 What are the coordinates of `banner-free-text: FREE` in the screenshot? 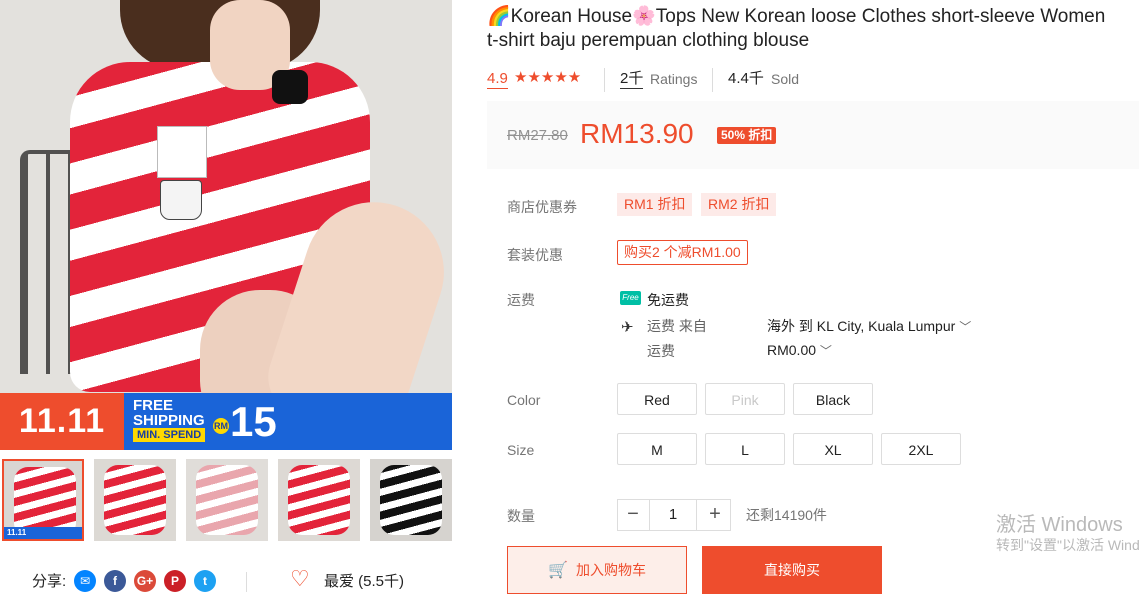 It's located at (153, 405).